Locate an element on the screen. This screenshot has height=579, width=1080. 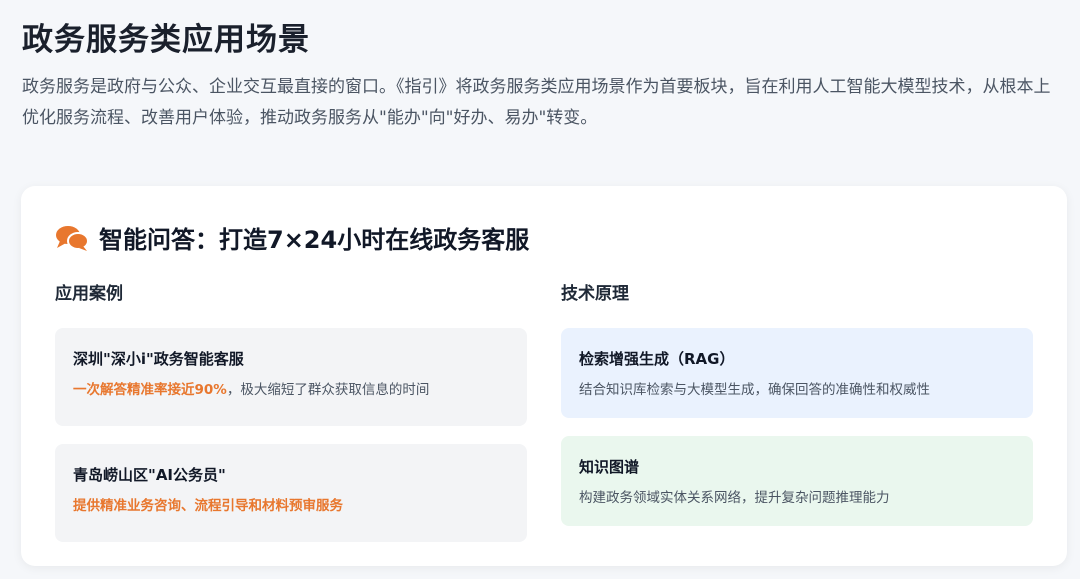
tech-item-knowledge-graph: 知识图谱 构建政务领域实体关系网络，提升复杂问题推理能力 is located at coordinates (797, 481).